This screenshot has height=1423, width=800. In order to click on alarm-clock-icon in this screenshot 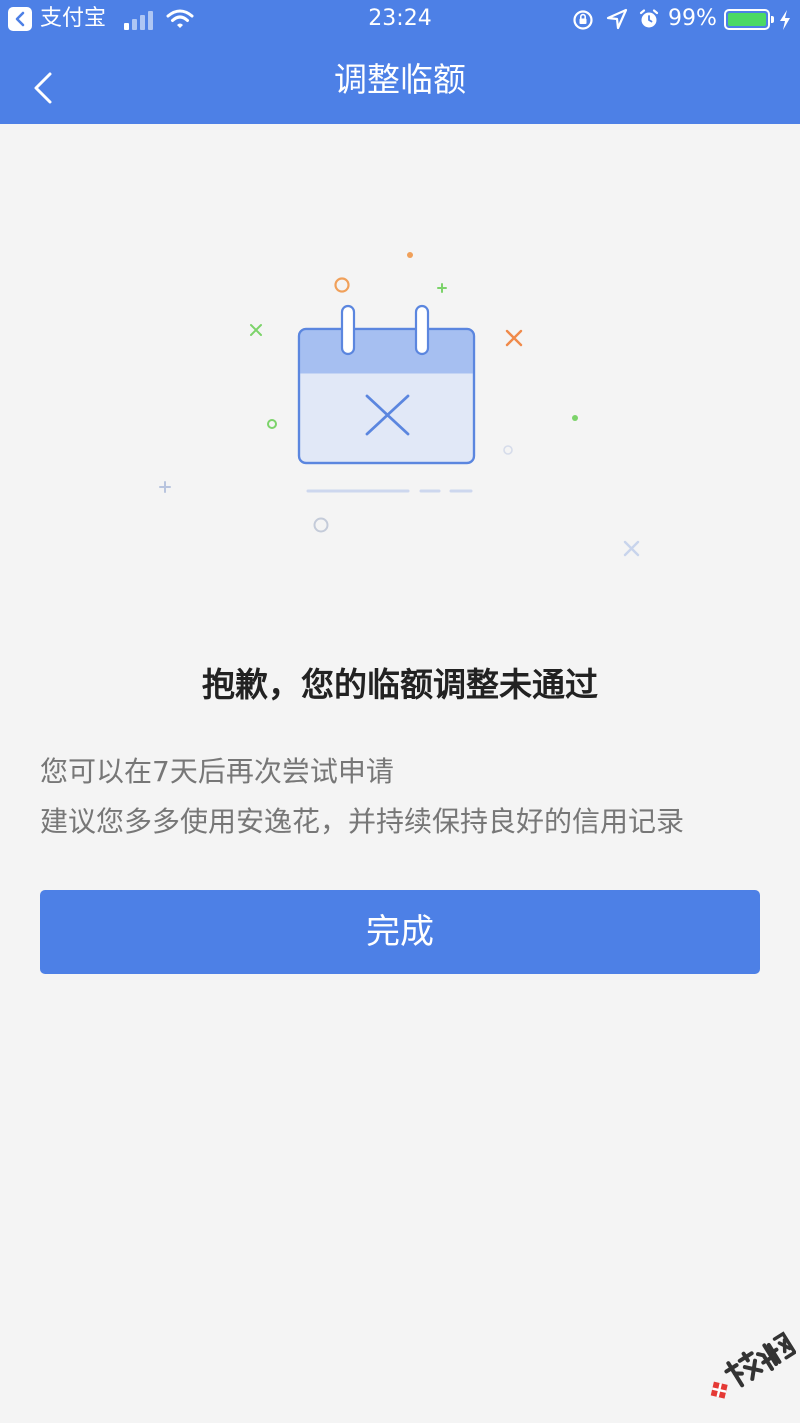, I will do `click(649, 18)`.